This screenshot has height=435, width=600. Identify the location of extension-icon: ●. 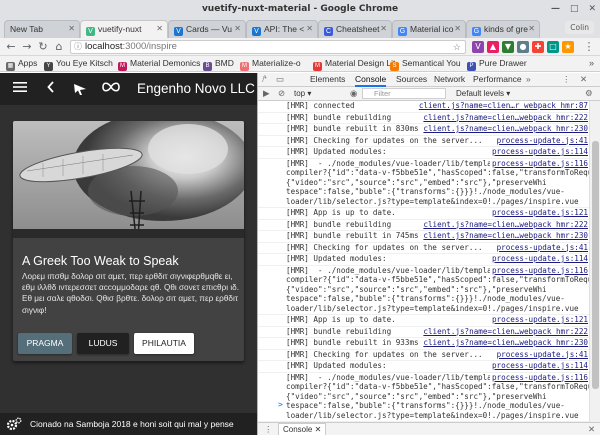
(523, 47).